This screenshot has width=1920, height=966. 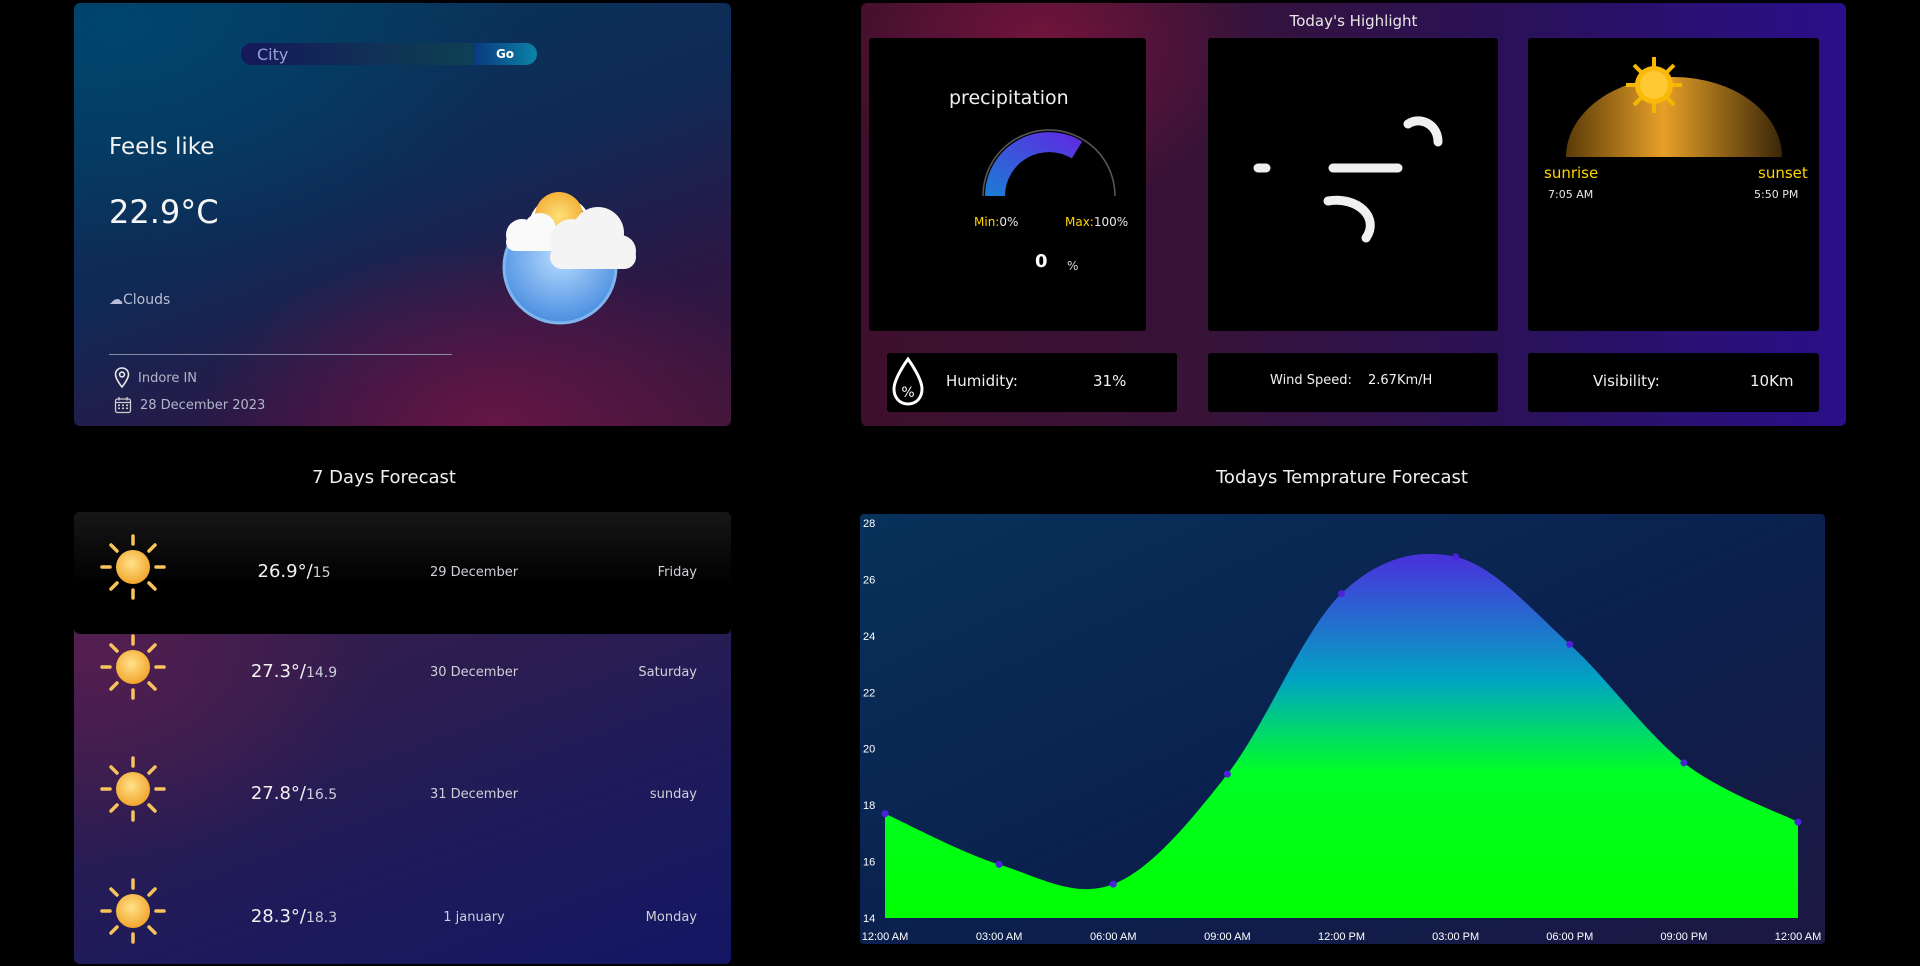 I want to click on highlight-title: Today's Highlight, so click(x=1353, y=21).